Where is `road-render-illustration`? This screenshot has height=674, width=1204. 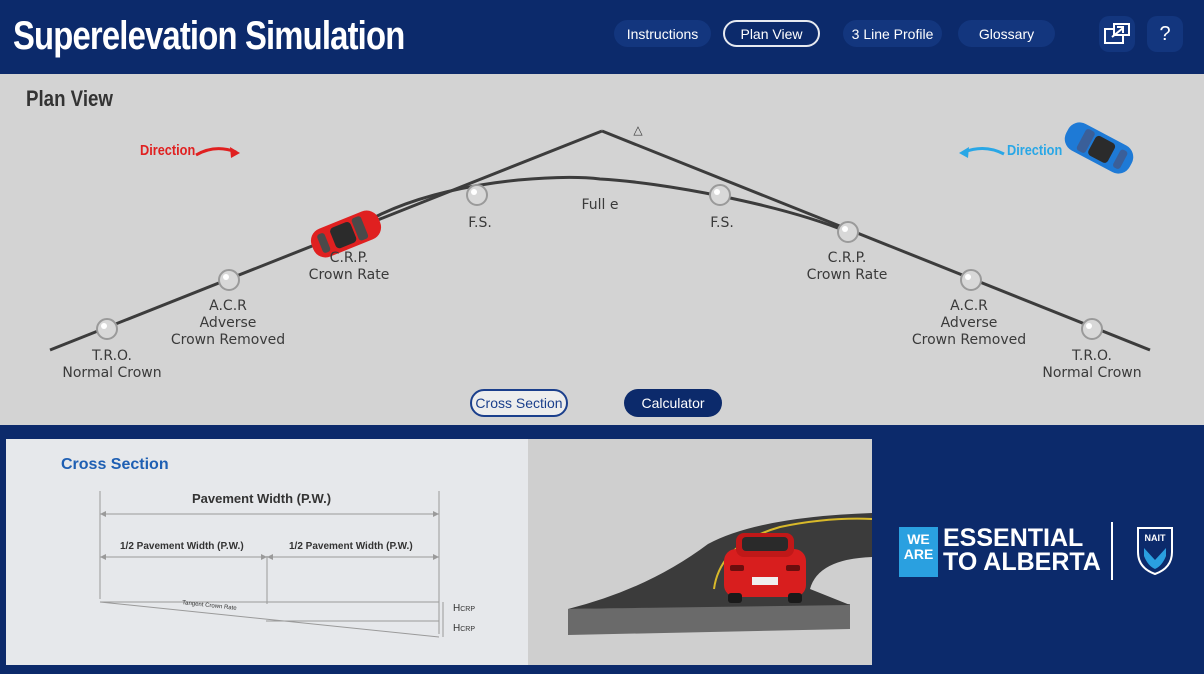 road-render-illustration is located at coordinates (700, 552).